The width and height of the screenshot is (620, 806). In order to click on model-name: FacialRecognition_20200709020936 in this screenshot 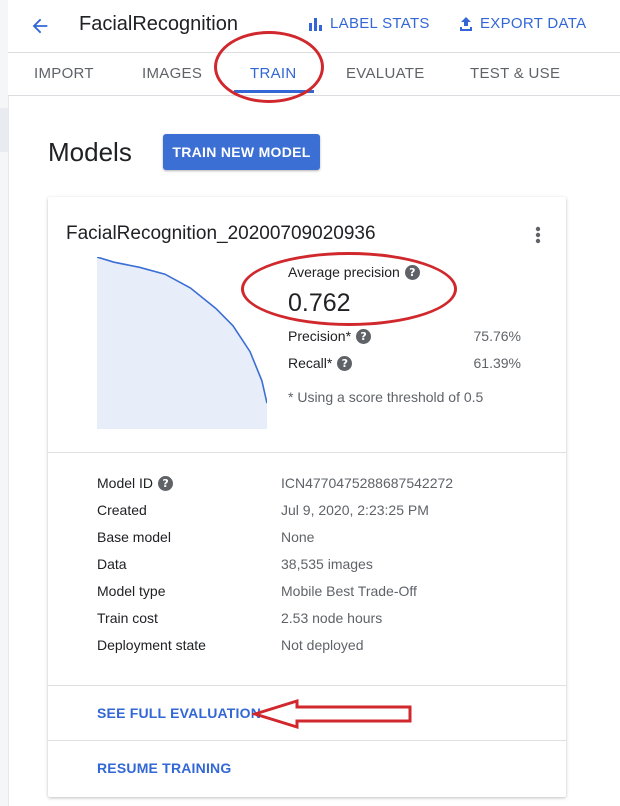, I will do `click(221, 233)`.